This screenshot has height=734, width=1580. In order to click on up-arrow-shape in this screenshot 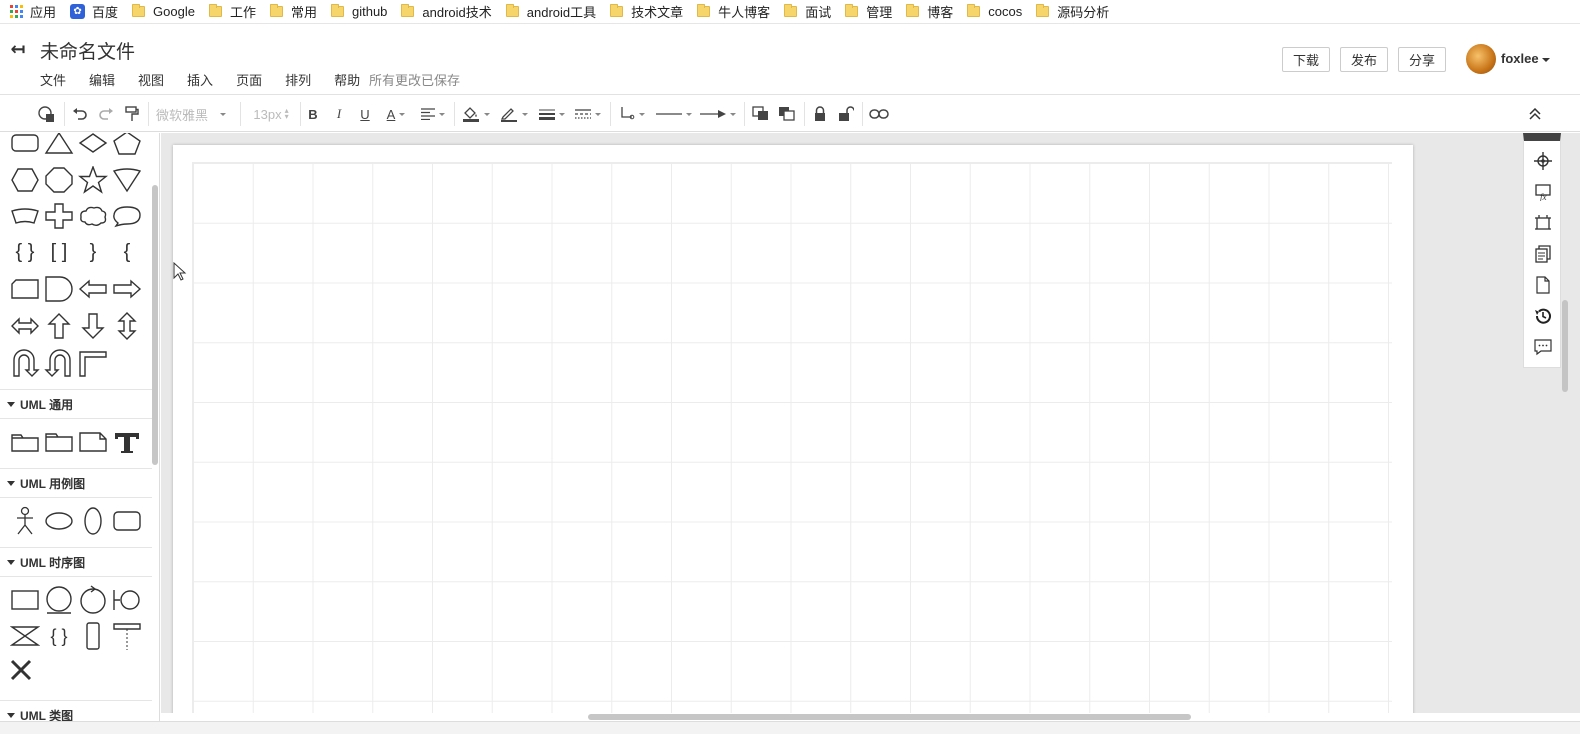, I will do `click(59, 326)`.